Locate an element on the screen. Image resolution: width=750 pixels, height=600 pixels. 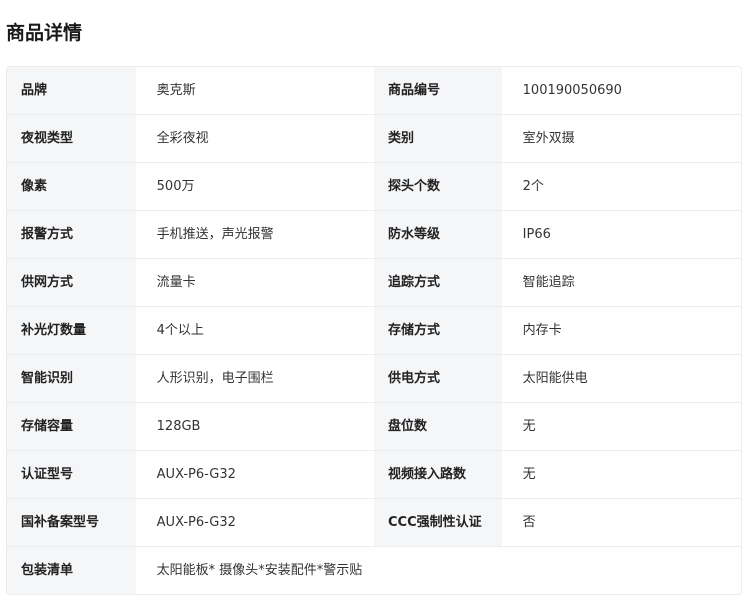
spec-value: 室外双摄 is located at coordinates (621, 138).